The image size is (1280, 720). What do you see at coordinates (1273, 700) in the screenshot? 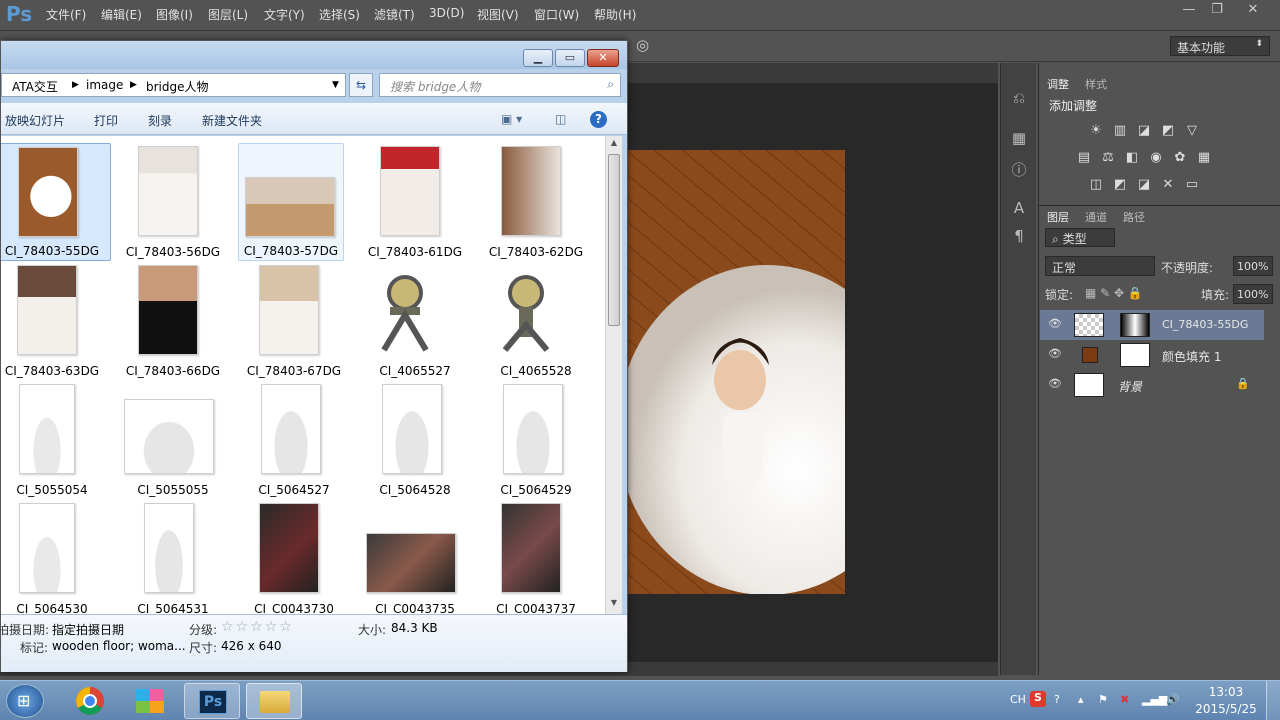
I see `show-desktop-button` at bounding box center [1273, 700].